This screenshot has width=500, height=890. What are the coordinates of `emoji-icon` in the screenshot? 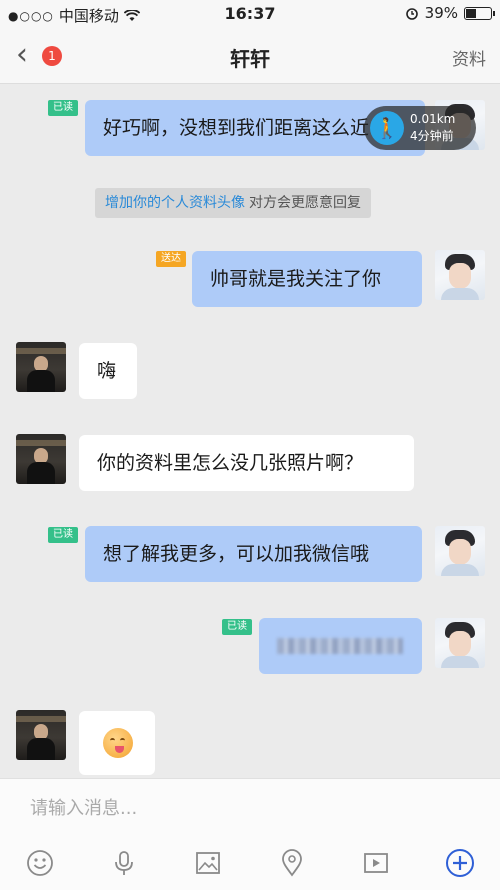 It's located at (40, 863).